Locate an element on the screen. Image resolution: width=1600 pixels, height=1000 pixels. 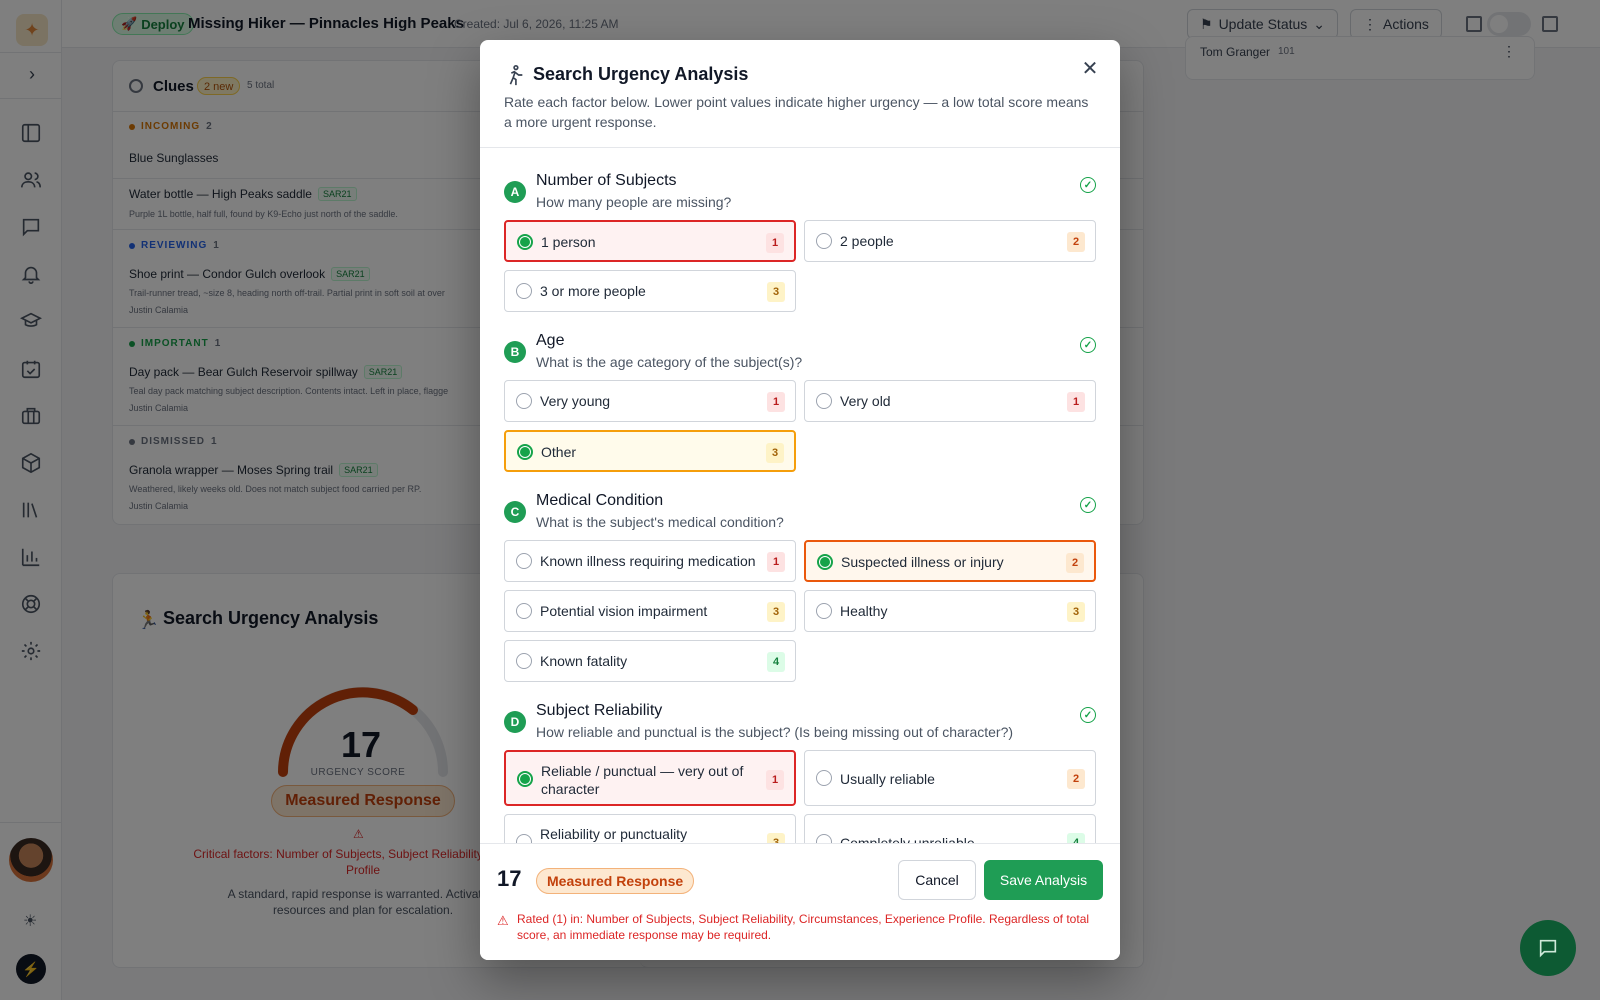
modal-title: Search Urgency Analysis is located at coordinates (641, 74).